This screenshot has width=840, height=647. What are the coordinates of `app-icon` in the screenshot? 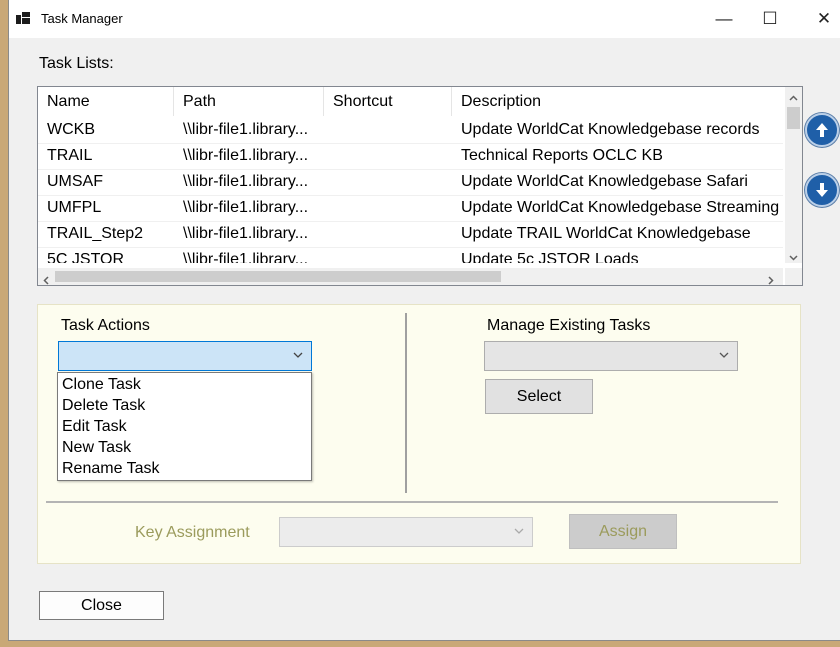 It's located at (23, 18).